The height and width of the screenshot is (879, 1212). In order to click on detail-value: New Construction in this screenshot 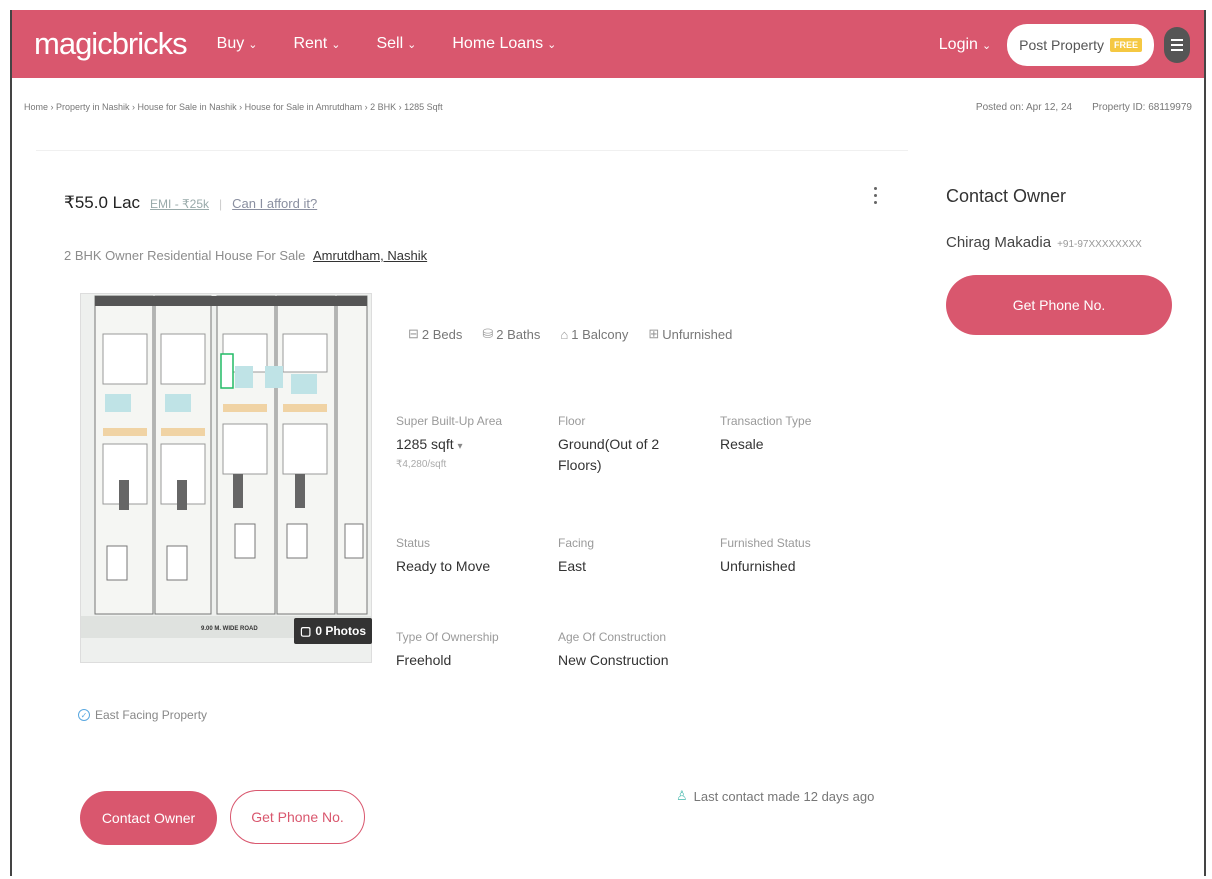, I will do `click(613, 660)`.